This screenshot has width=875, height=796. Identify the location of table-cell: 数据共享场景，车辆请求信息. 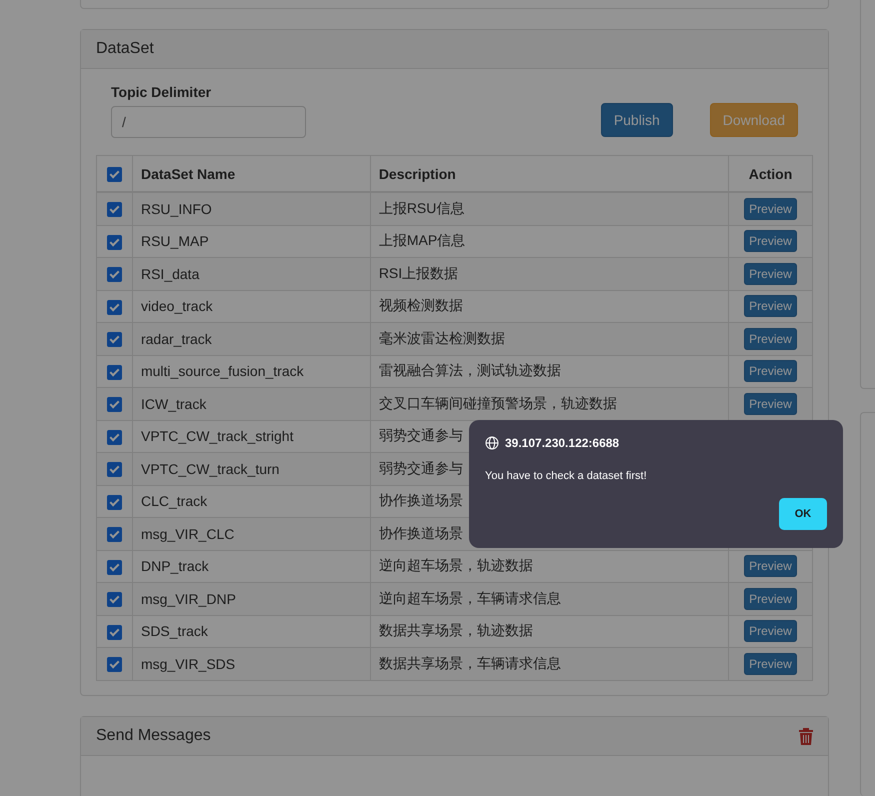
(549, 664).